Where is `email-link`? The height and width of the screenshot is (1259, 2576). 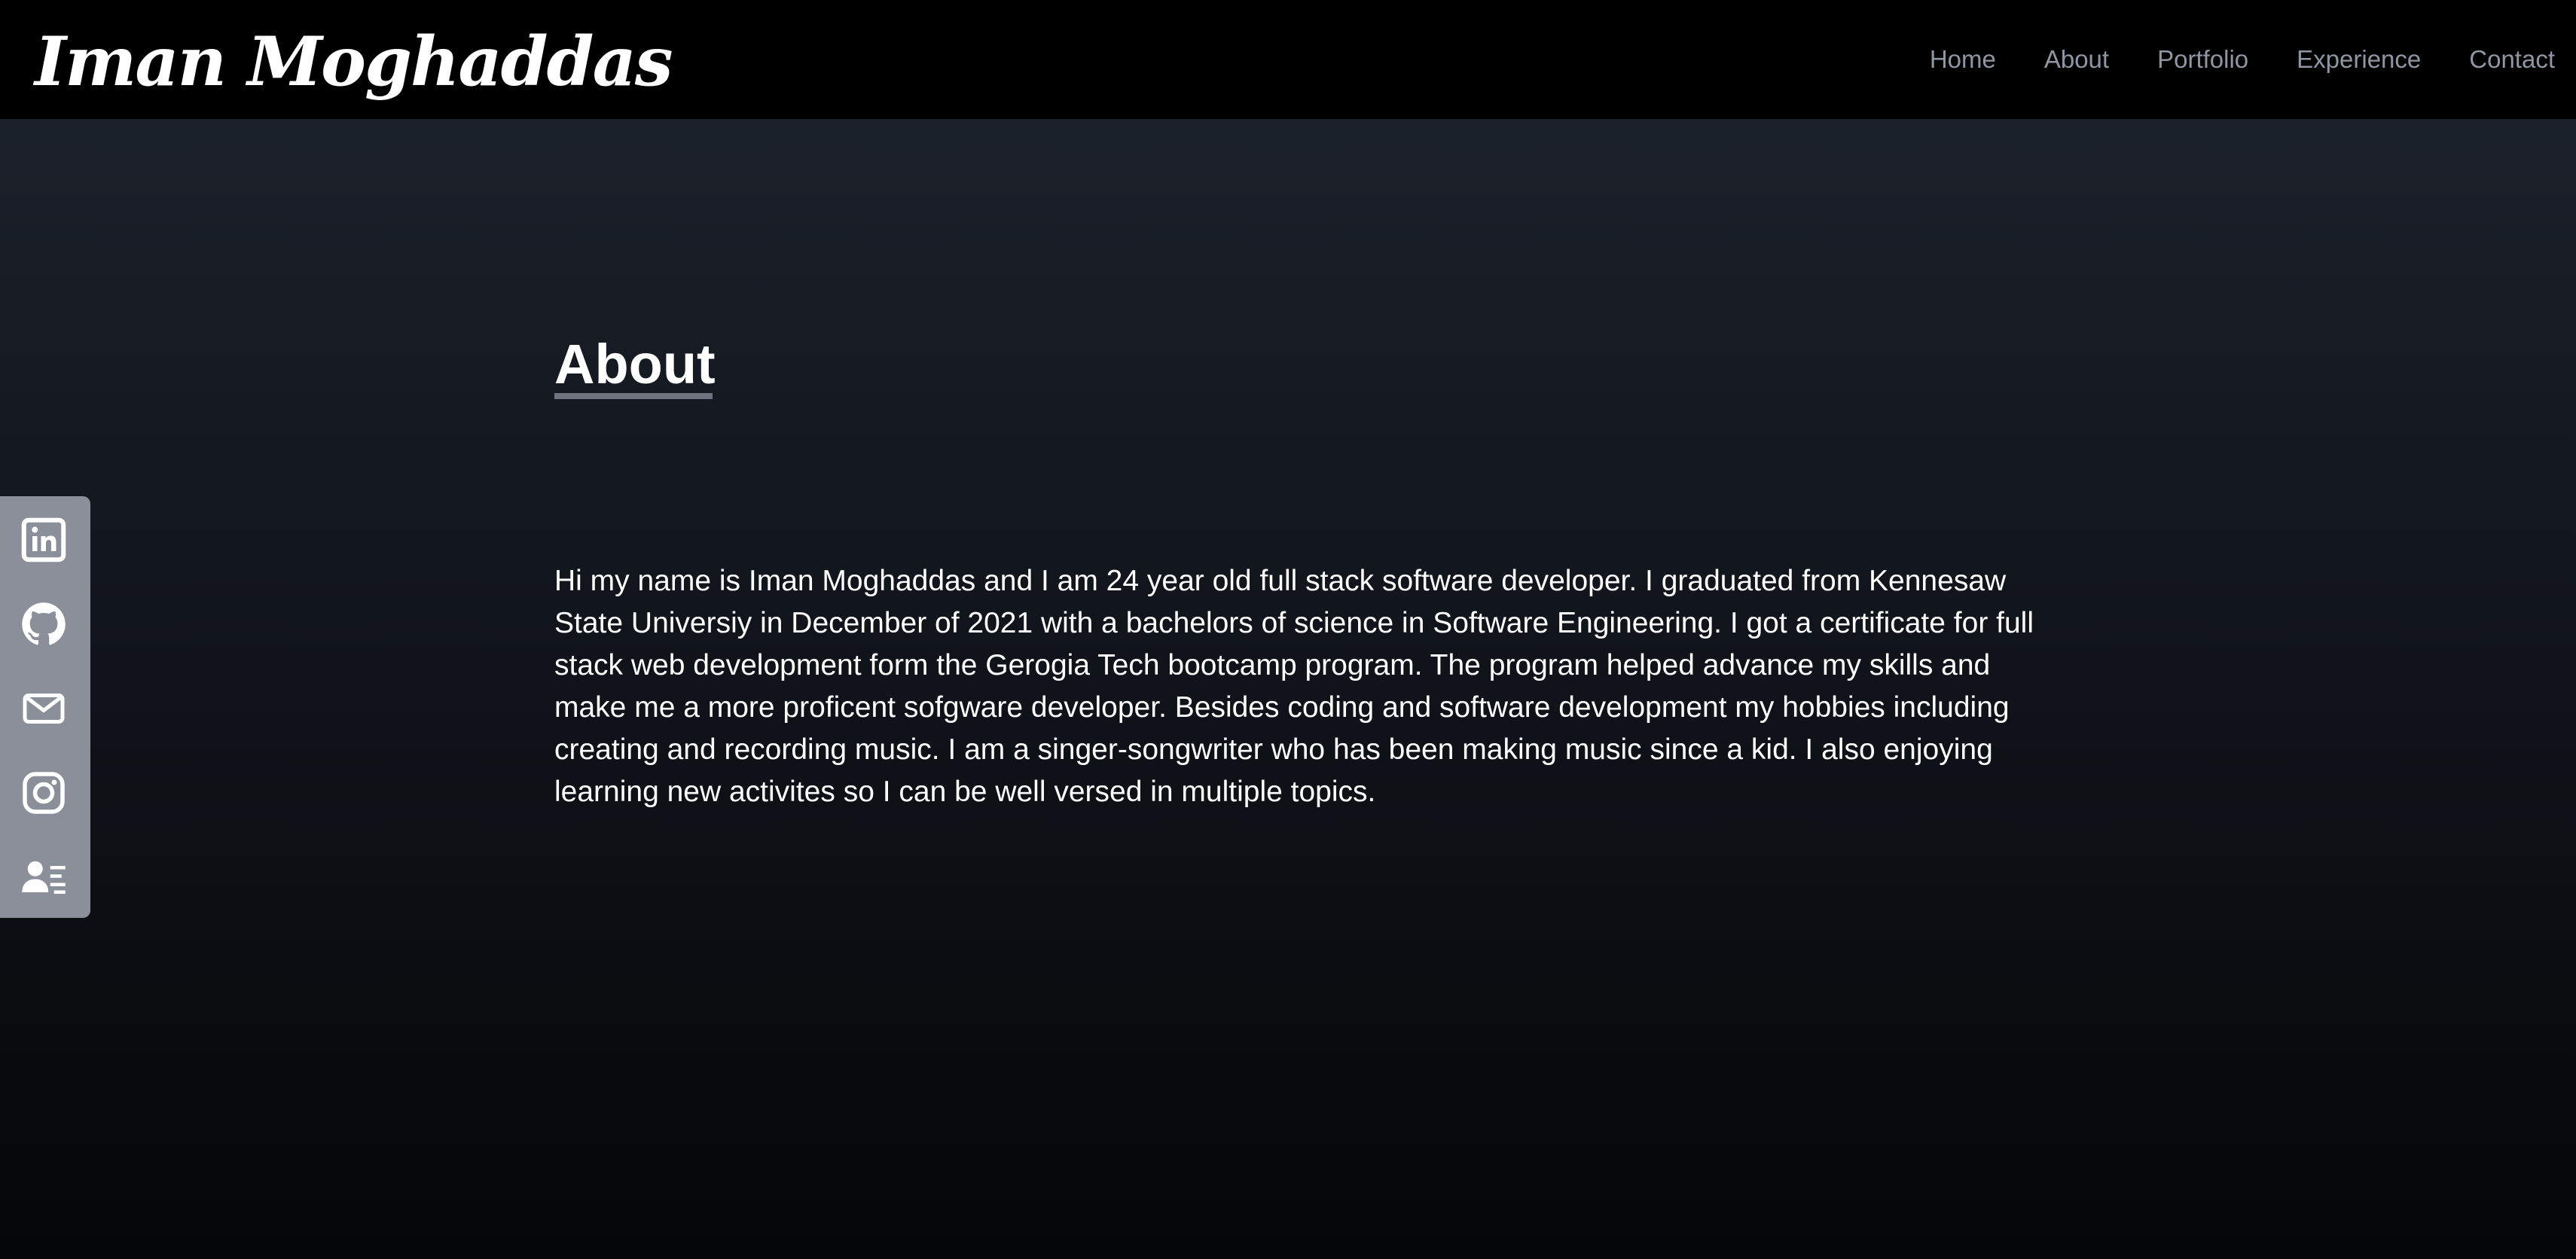
email-link is located at coordinates (44, 708).